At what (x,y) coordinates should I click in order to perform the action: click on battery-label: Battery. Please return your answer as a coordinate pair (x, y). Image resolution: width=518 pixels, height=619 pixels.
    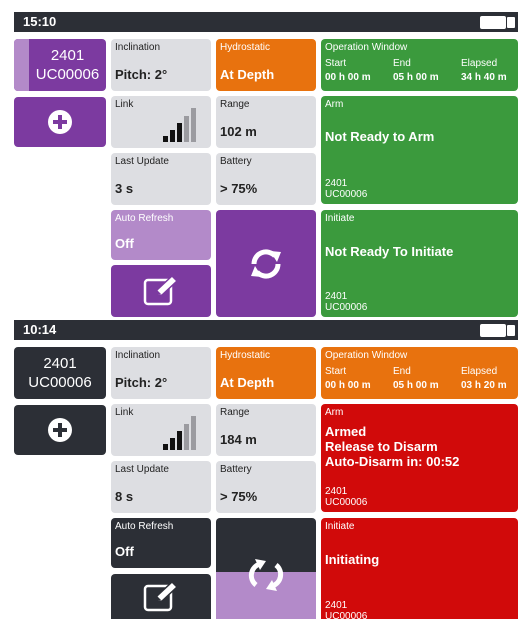
    Looking at the image, I should click on (236, 161).